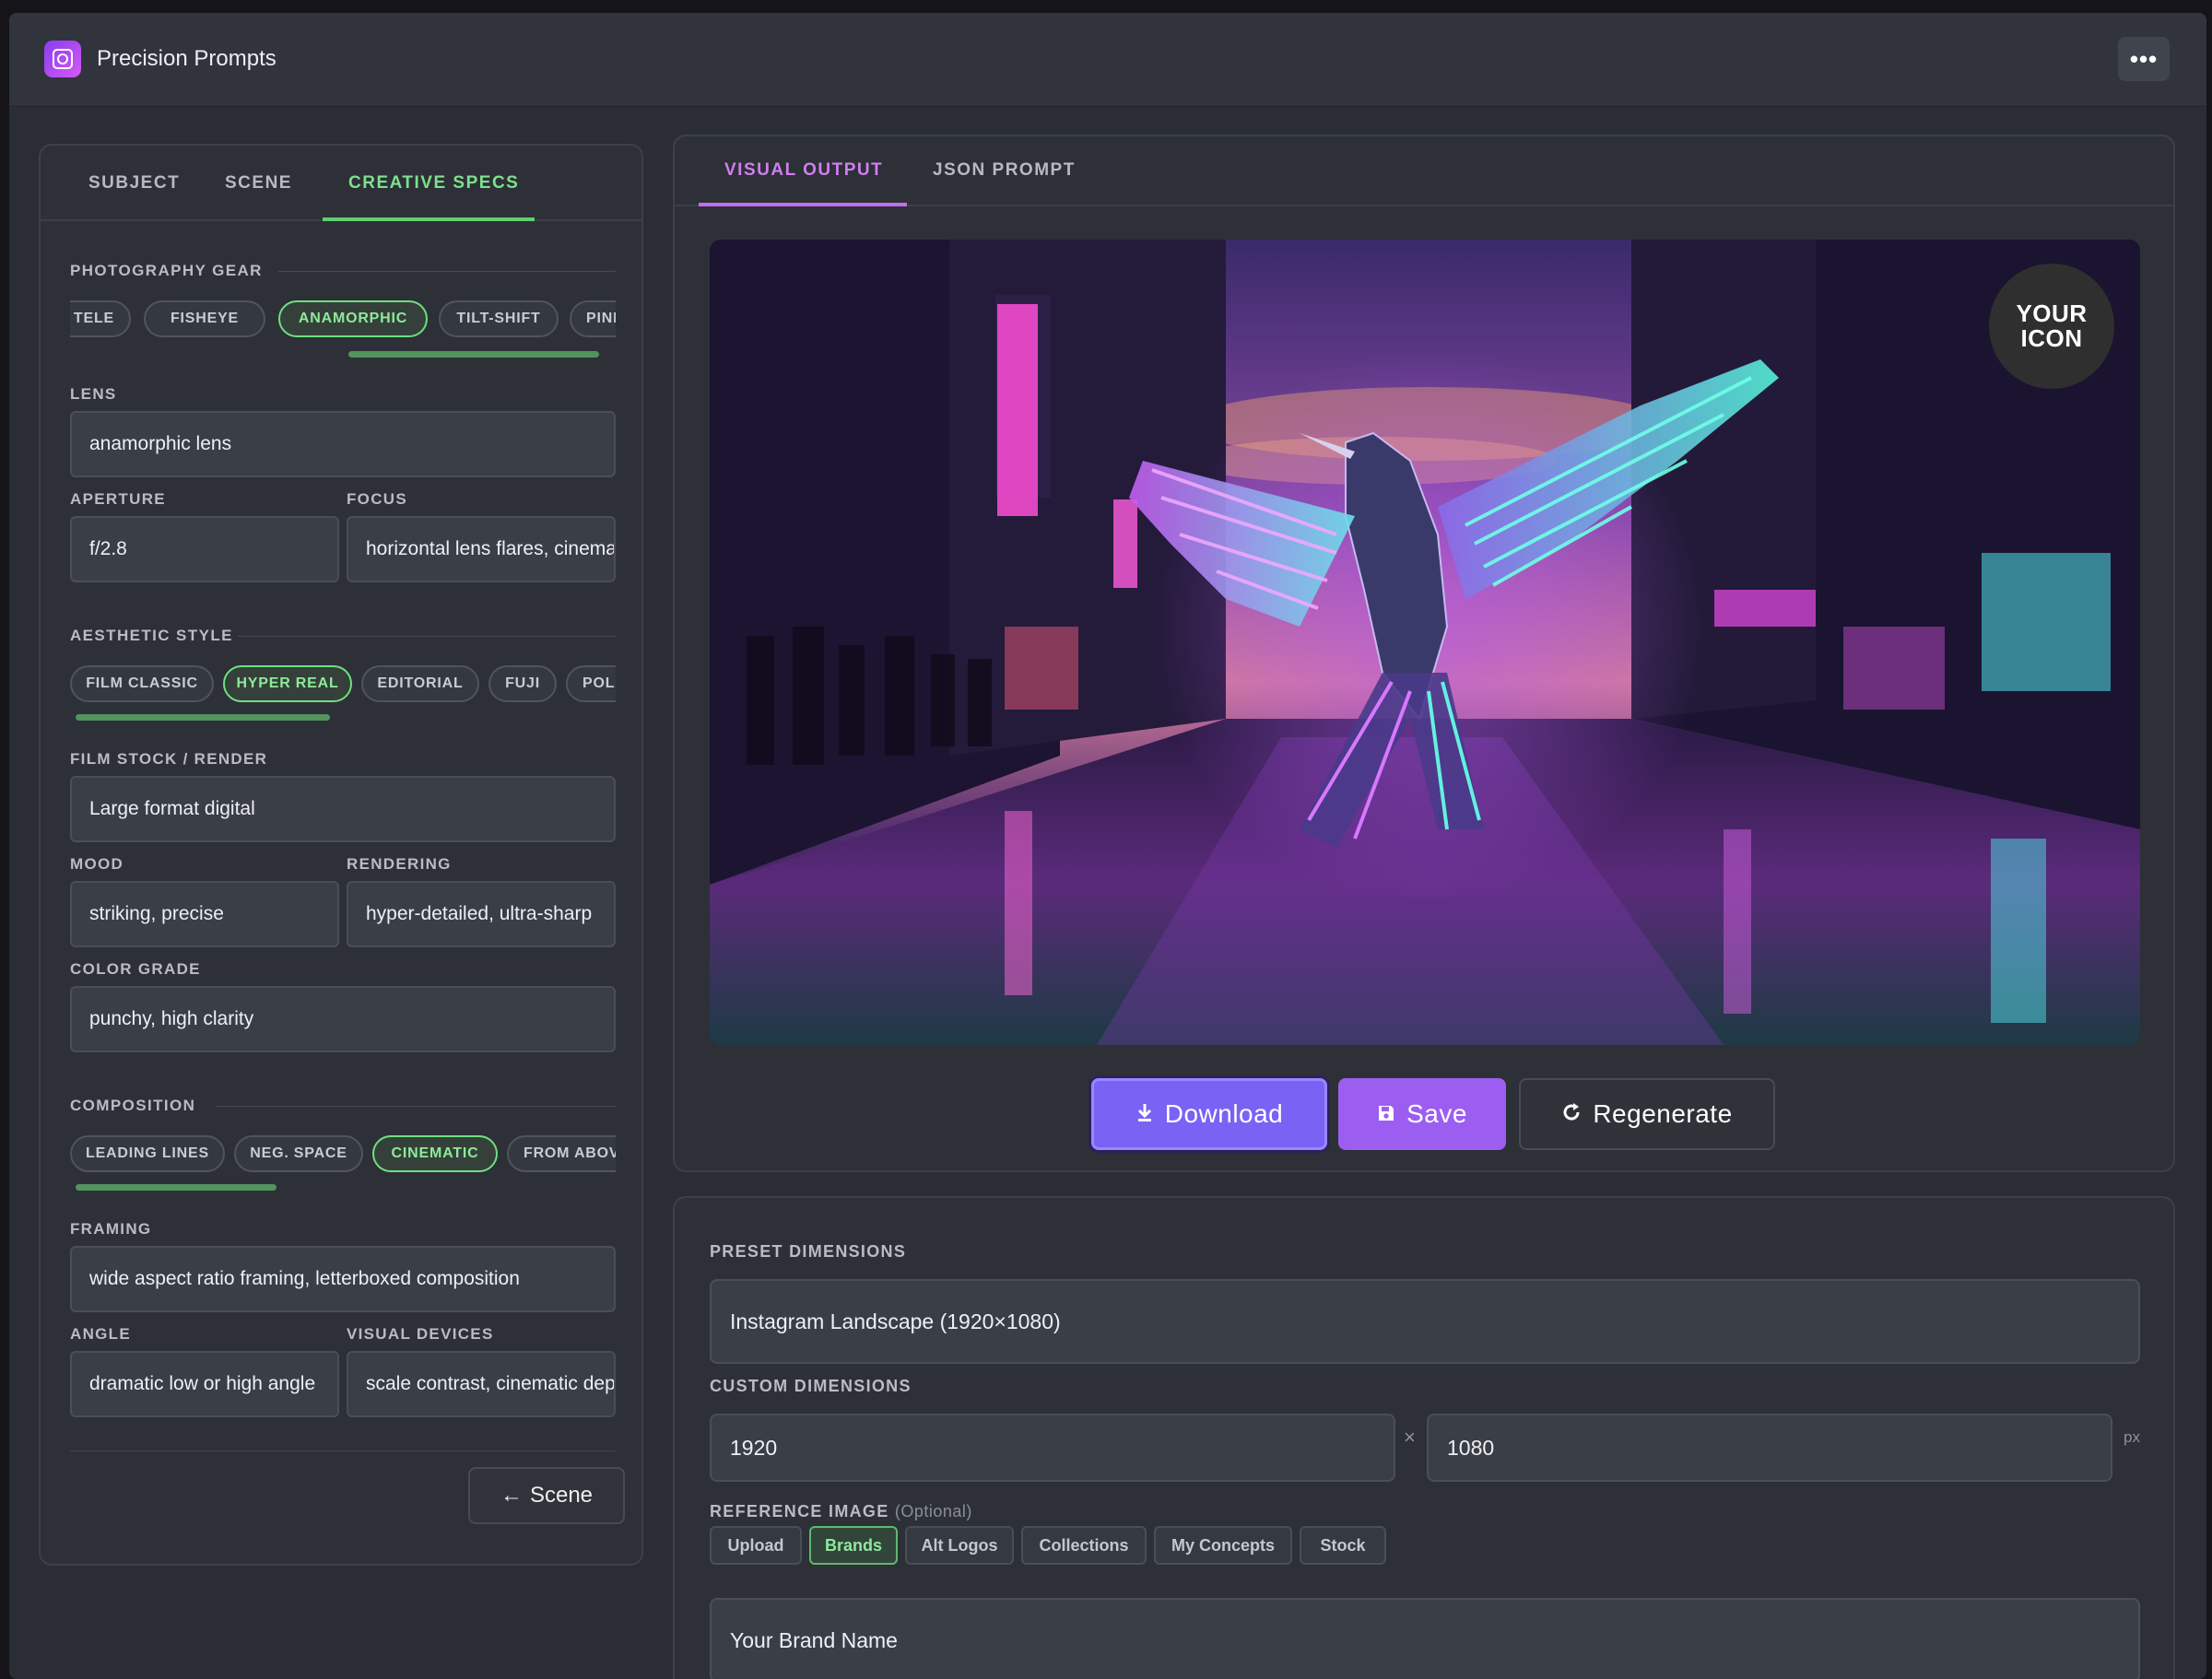 The height and width of the screenshot is (1679, 2212). Describe the element at coordinates (420, 1334) in the screenshot. I see `visual-devices-label: VISUAL DEVICES` at that location.